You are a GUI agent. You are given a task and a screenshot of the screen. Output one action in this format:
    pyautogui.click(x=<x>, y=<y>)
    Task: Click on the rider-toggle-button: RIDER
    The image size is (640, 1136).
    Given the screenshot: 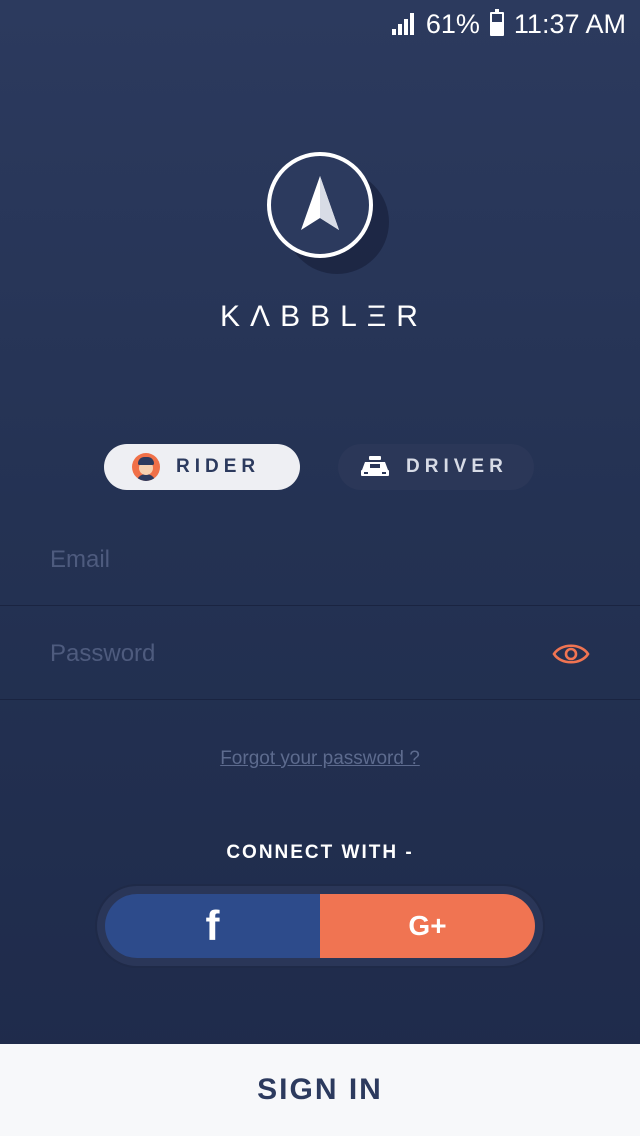 What is the action you would take?
    pyautogui.click(x=202, y=467)
    